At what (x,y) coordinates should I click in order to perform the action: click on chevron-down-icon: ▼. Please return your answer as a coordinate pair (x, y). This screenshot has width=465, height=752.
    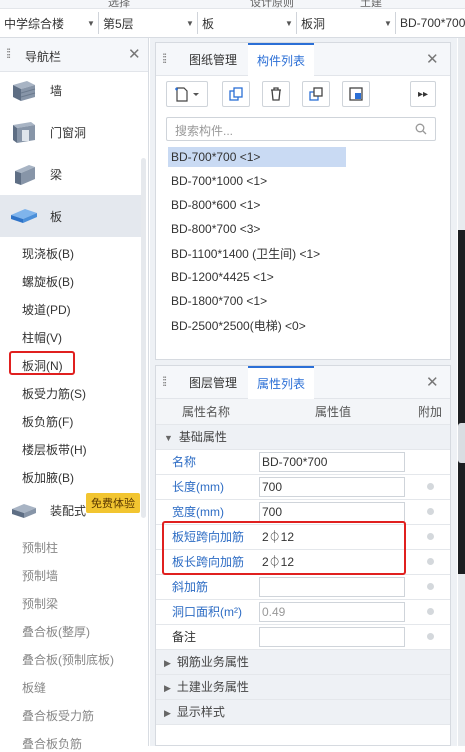
    Looking at the image, I should click on (190, 23).